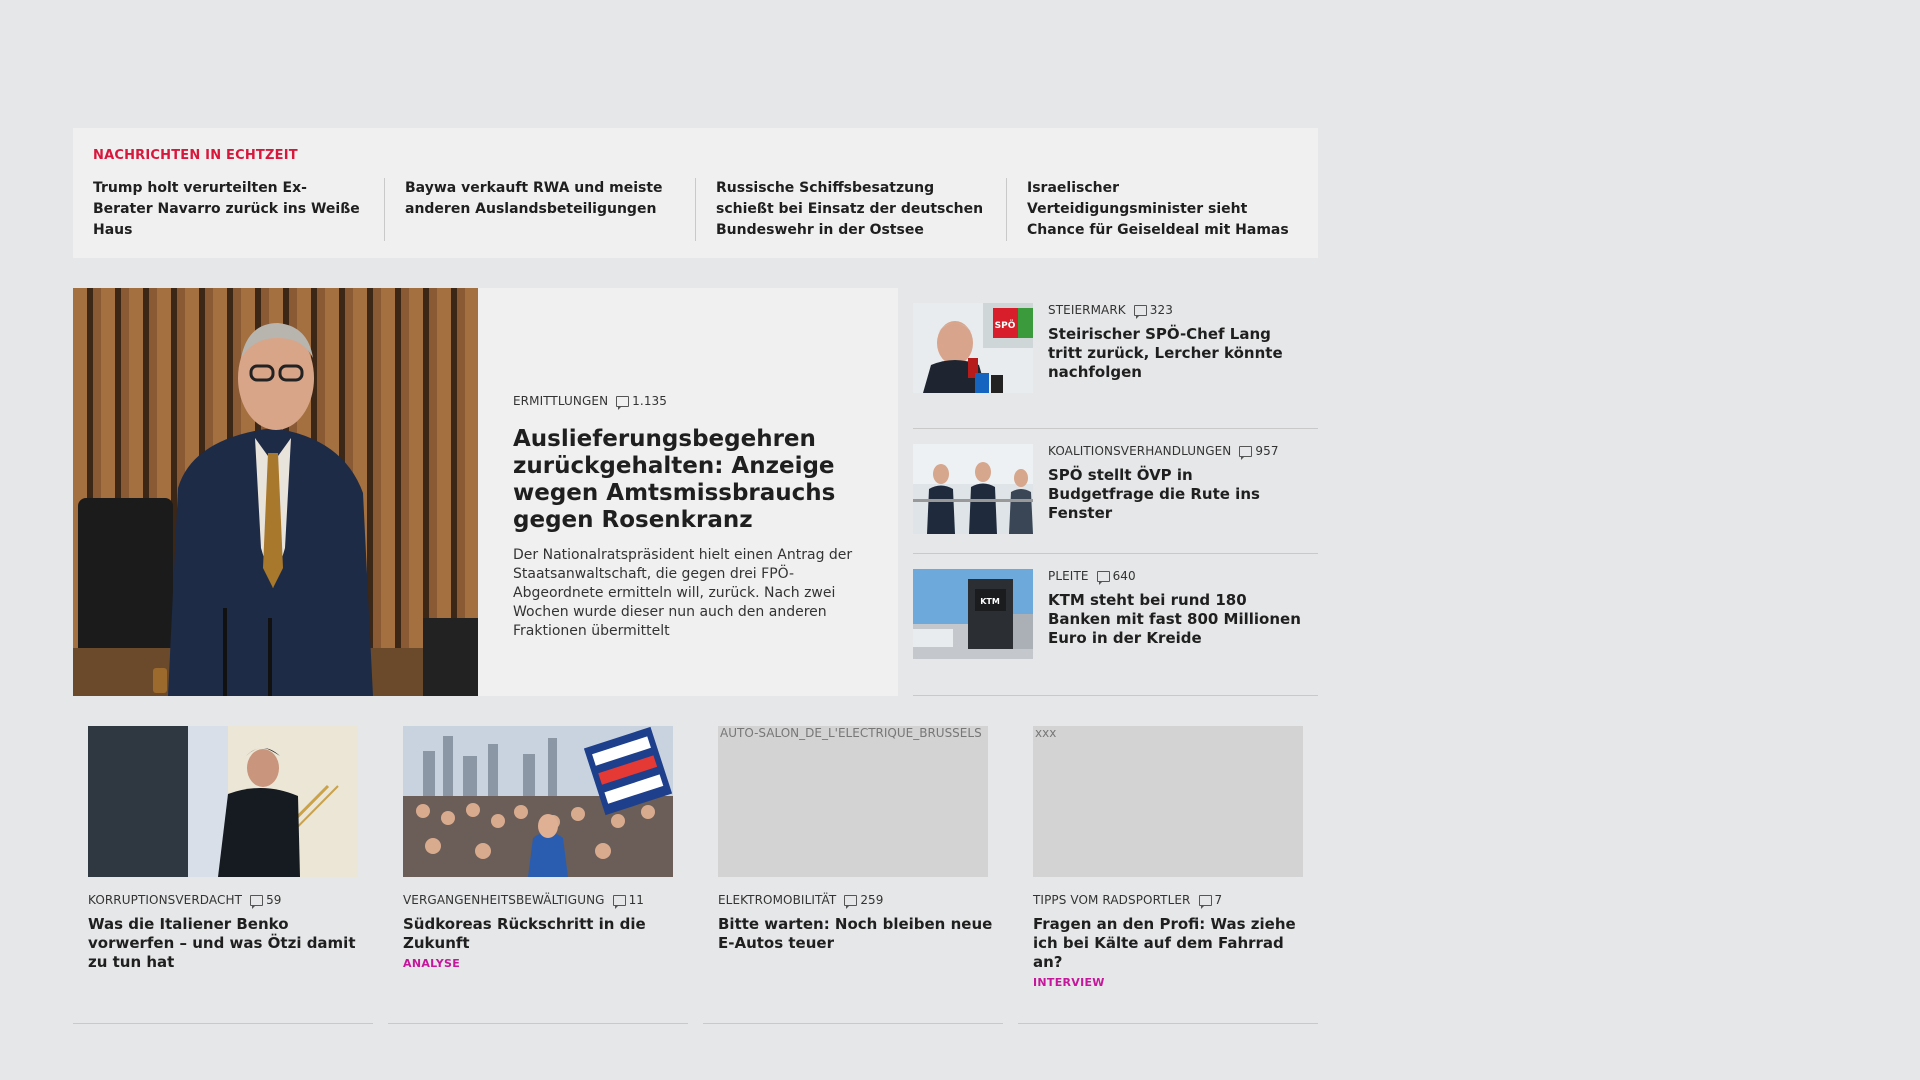  What do you see at coordinates (560, 401) in the screenshot?
I see `category-label: ERMITTLUNGEN` at bounding box center [560, 401].